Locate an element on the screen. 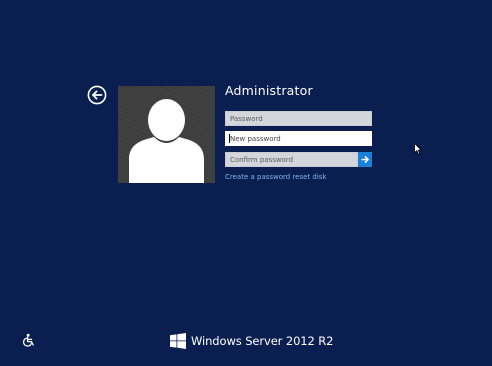 This screenshot has height=366, width=492. product-branding: Windows Server 2012 R2 is located at coordinates (251, 341).